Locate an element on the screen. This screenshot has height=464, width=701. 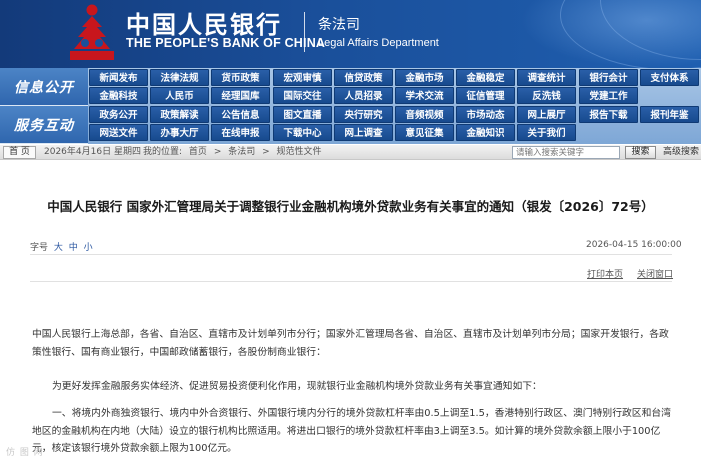
nav-item-r2-c2: 人民币 is located at coordinates (179, 95).